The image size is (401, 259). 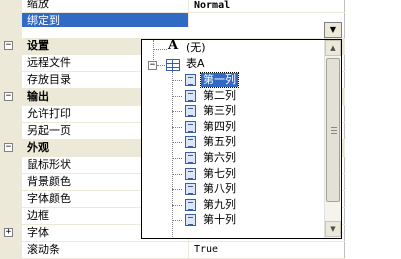 What do you see at coordinates (267, 21) in the screenshot?
I see `property-value` at bounding box center [267, 21].